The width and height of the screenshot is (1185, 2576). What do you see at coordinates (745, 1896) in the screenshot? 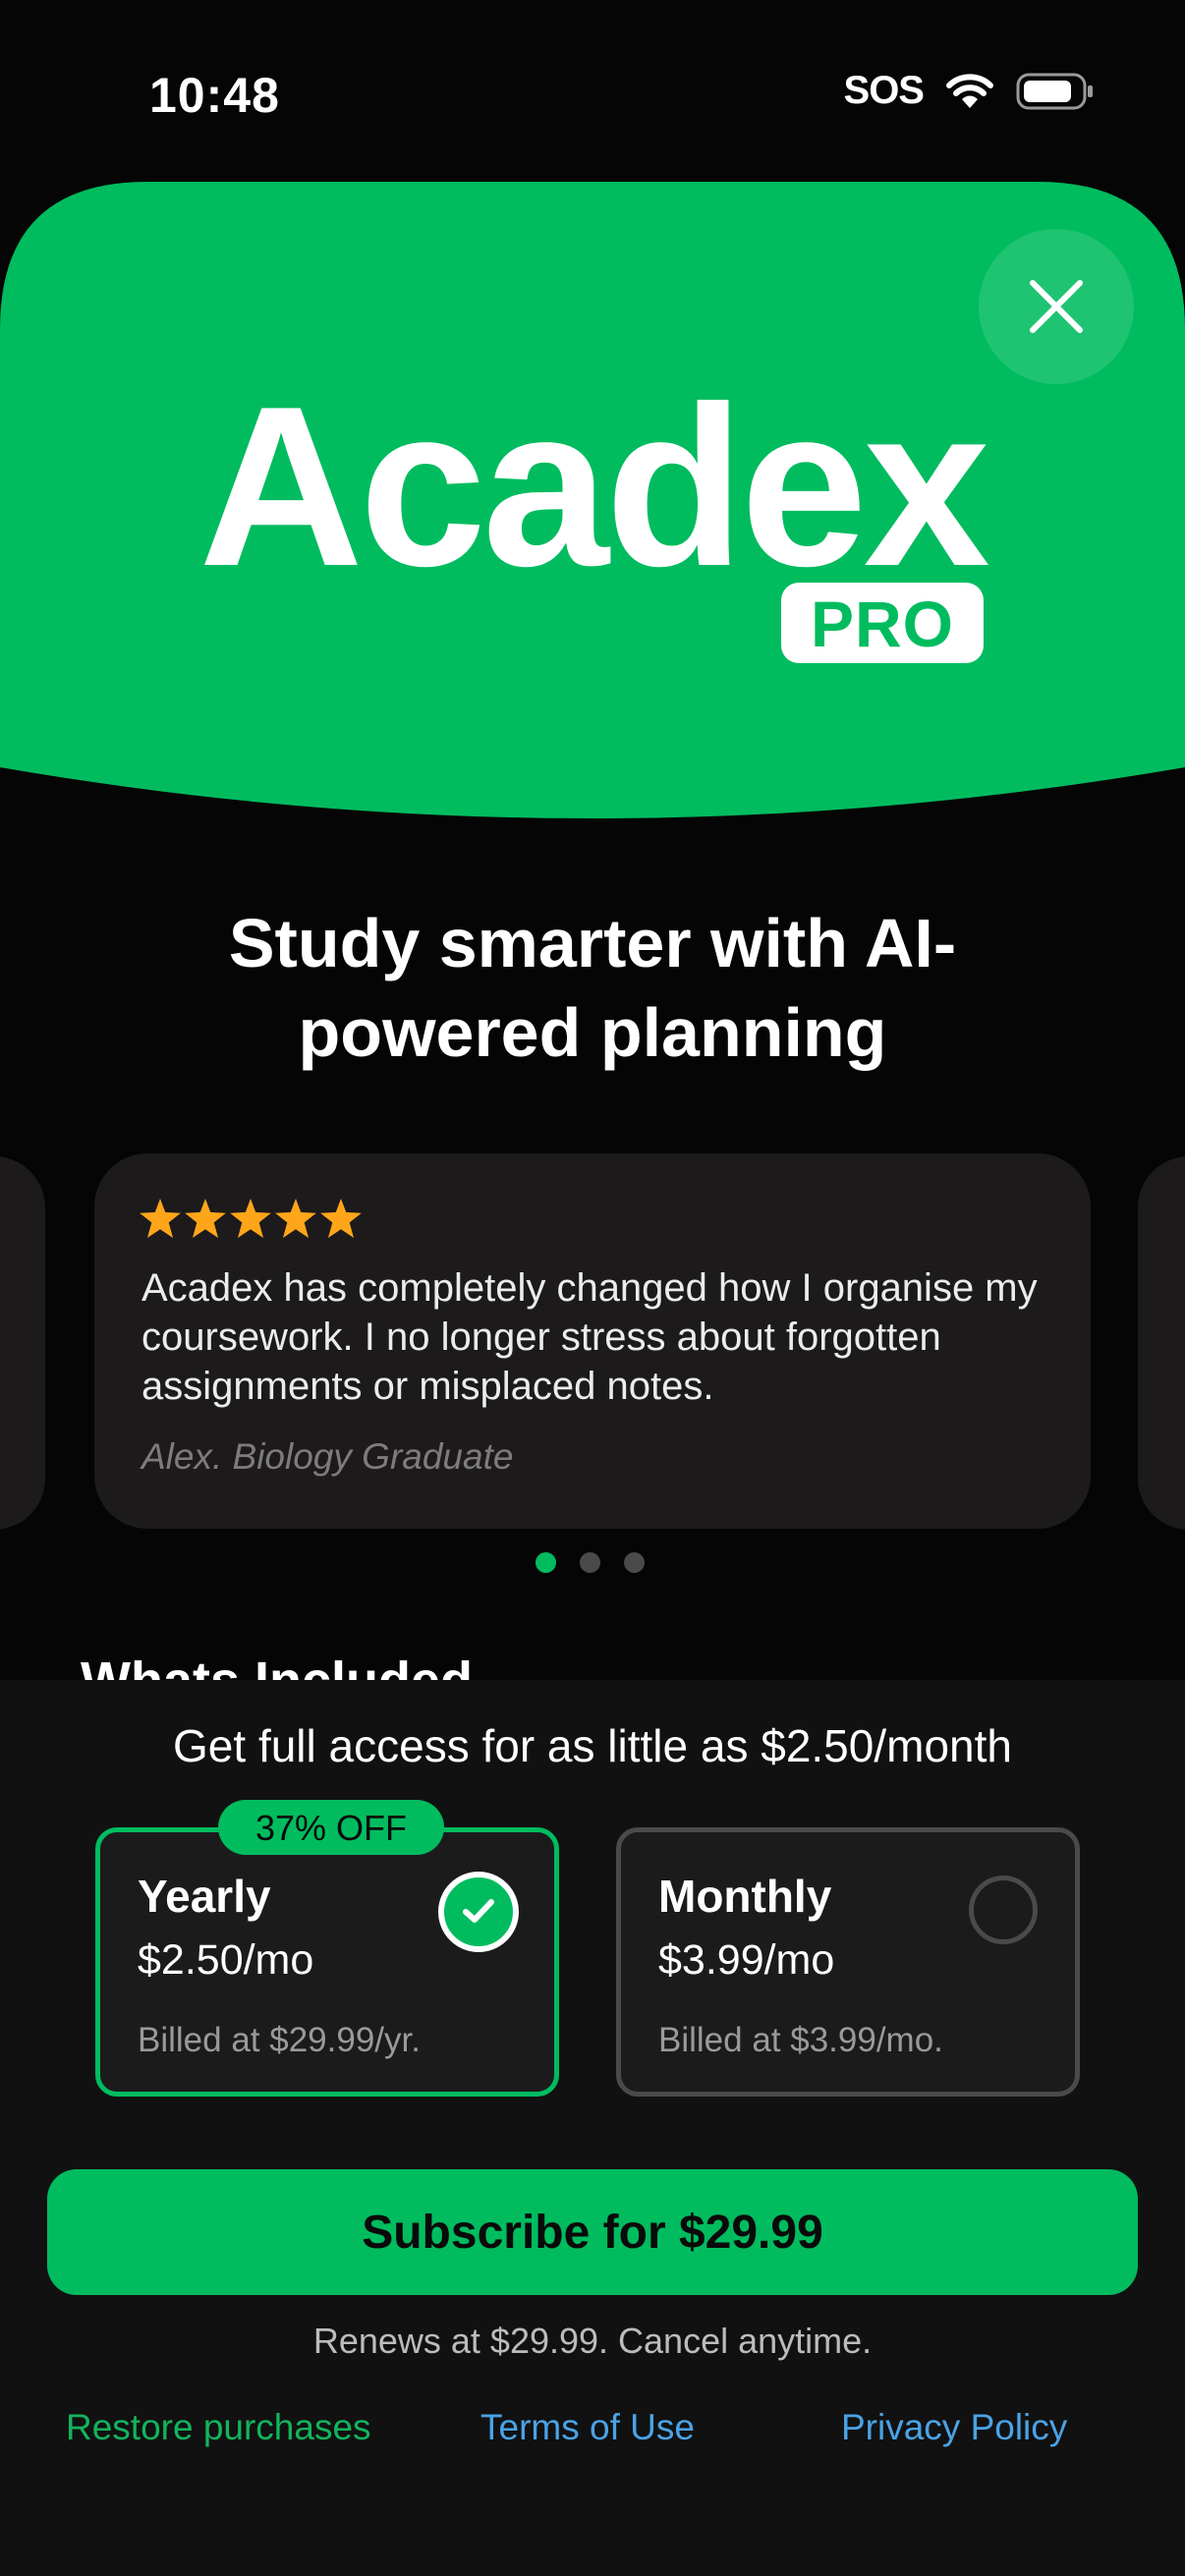
I see `plan-name: Monthly` at bounding box center [745, 1896].